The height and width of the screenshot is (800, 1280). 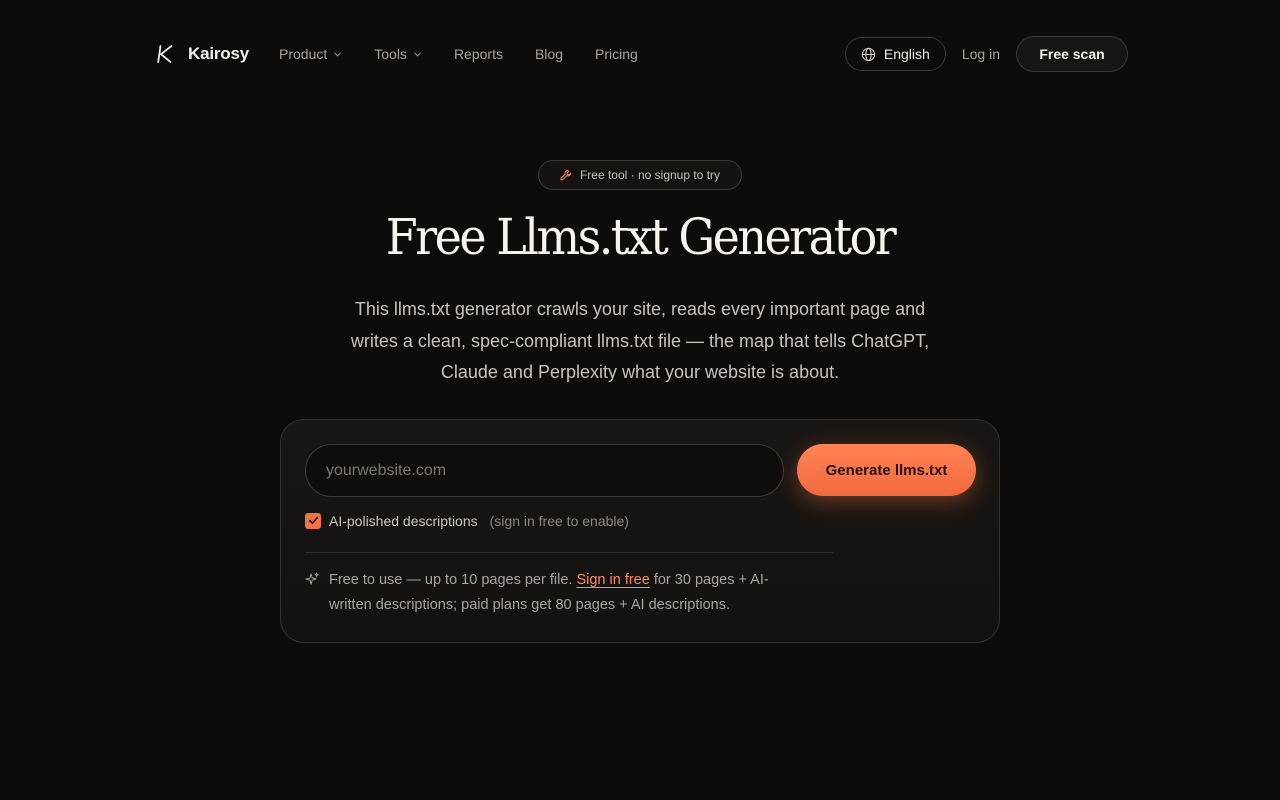 What do you see at coordinates (559, 520) in the screenshot?
I see `ai-descriptions-hint: (sign in free to enable)` at bounding box center [559, 520].